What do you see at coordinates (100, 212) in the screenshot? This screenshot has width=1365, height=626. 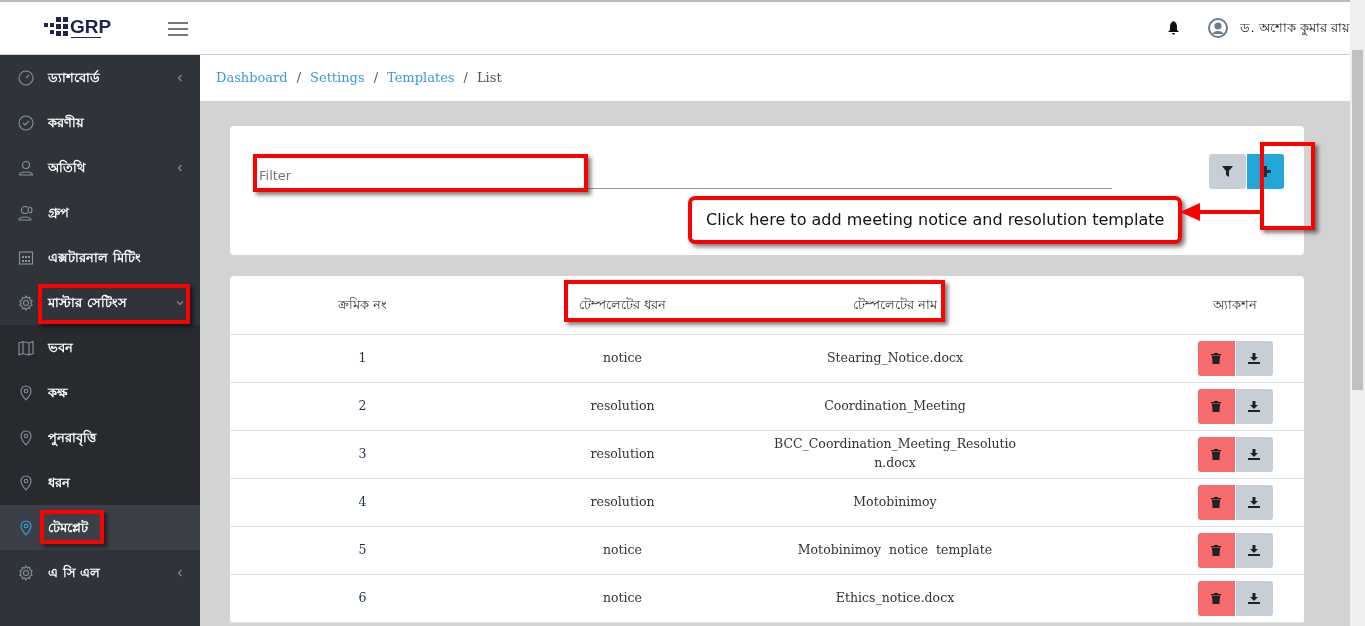 I see `sidebar-item: গ্রুপ` at bounding box center [100, 212].